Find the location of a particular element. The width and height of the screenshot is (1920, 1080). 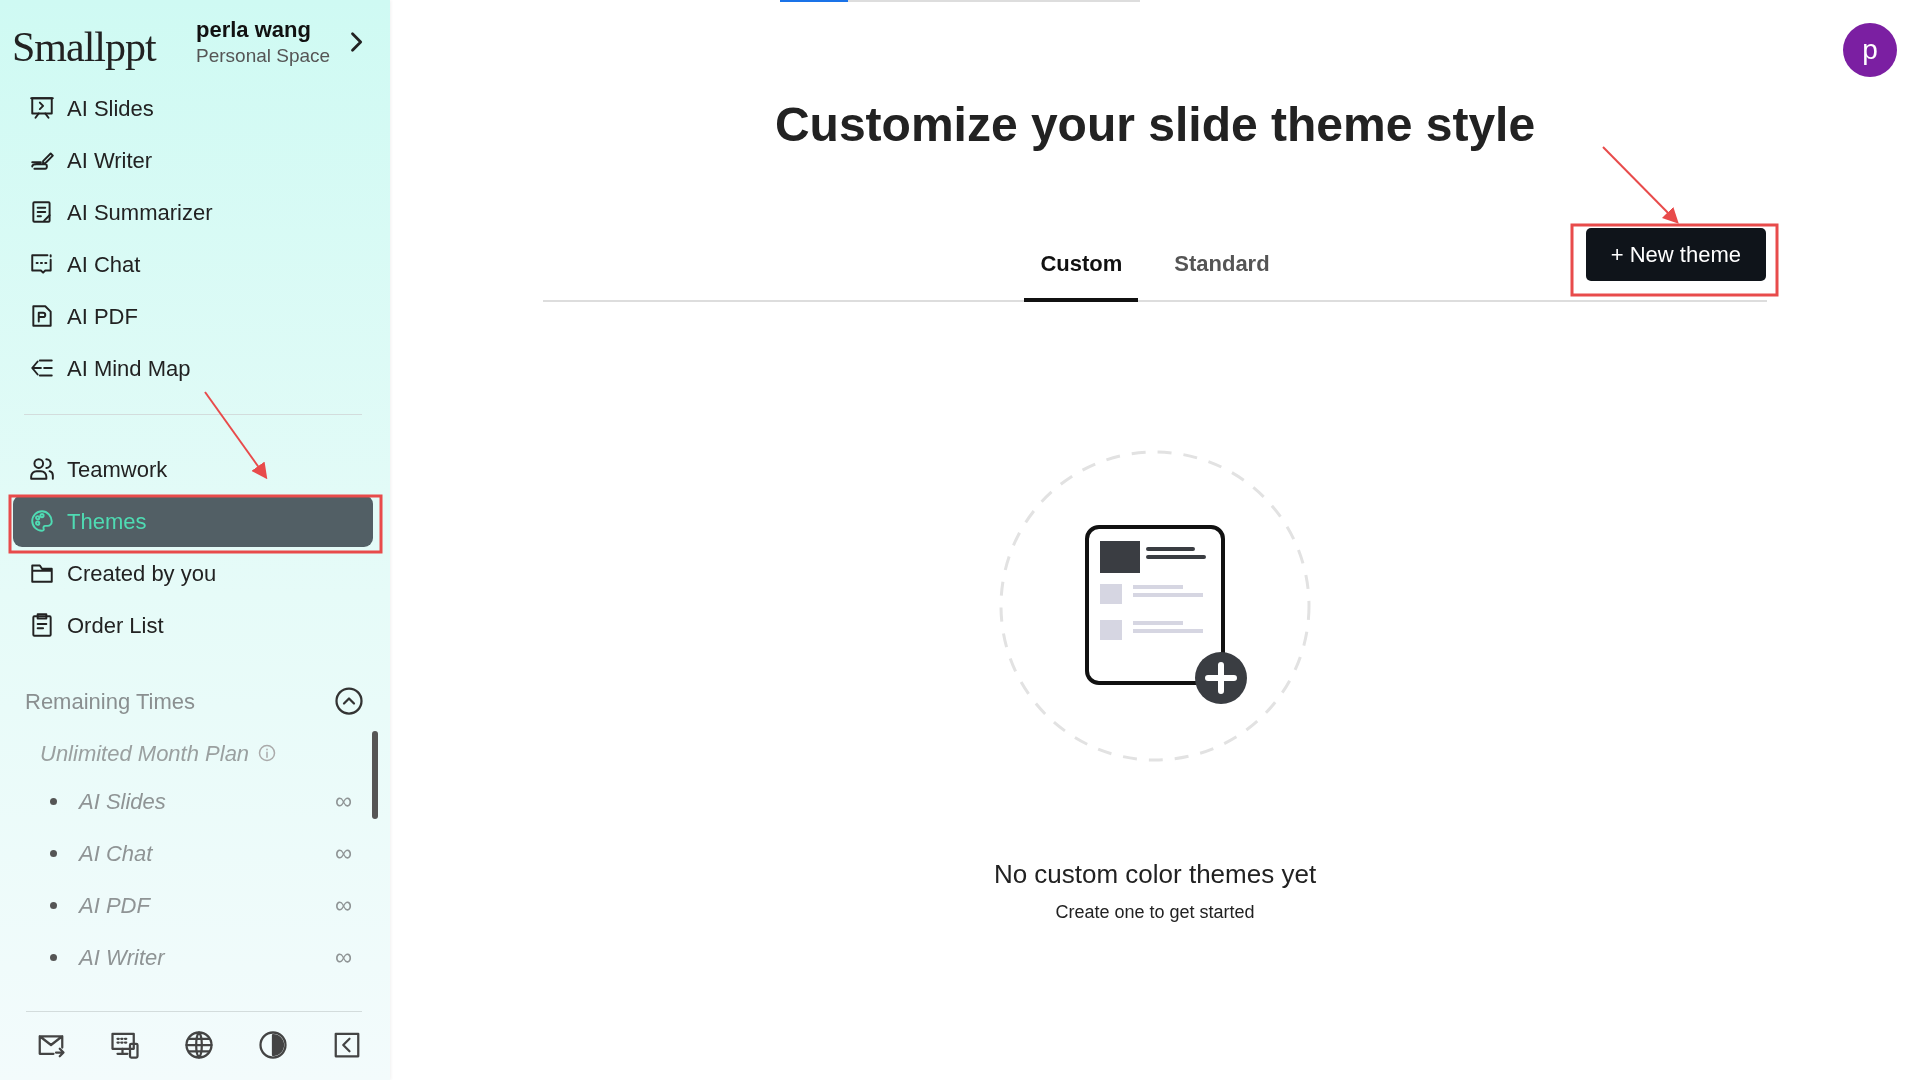

empty-state-title: No custom color themes yet is located at coordinates (1155, 874).